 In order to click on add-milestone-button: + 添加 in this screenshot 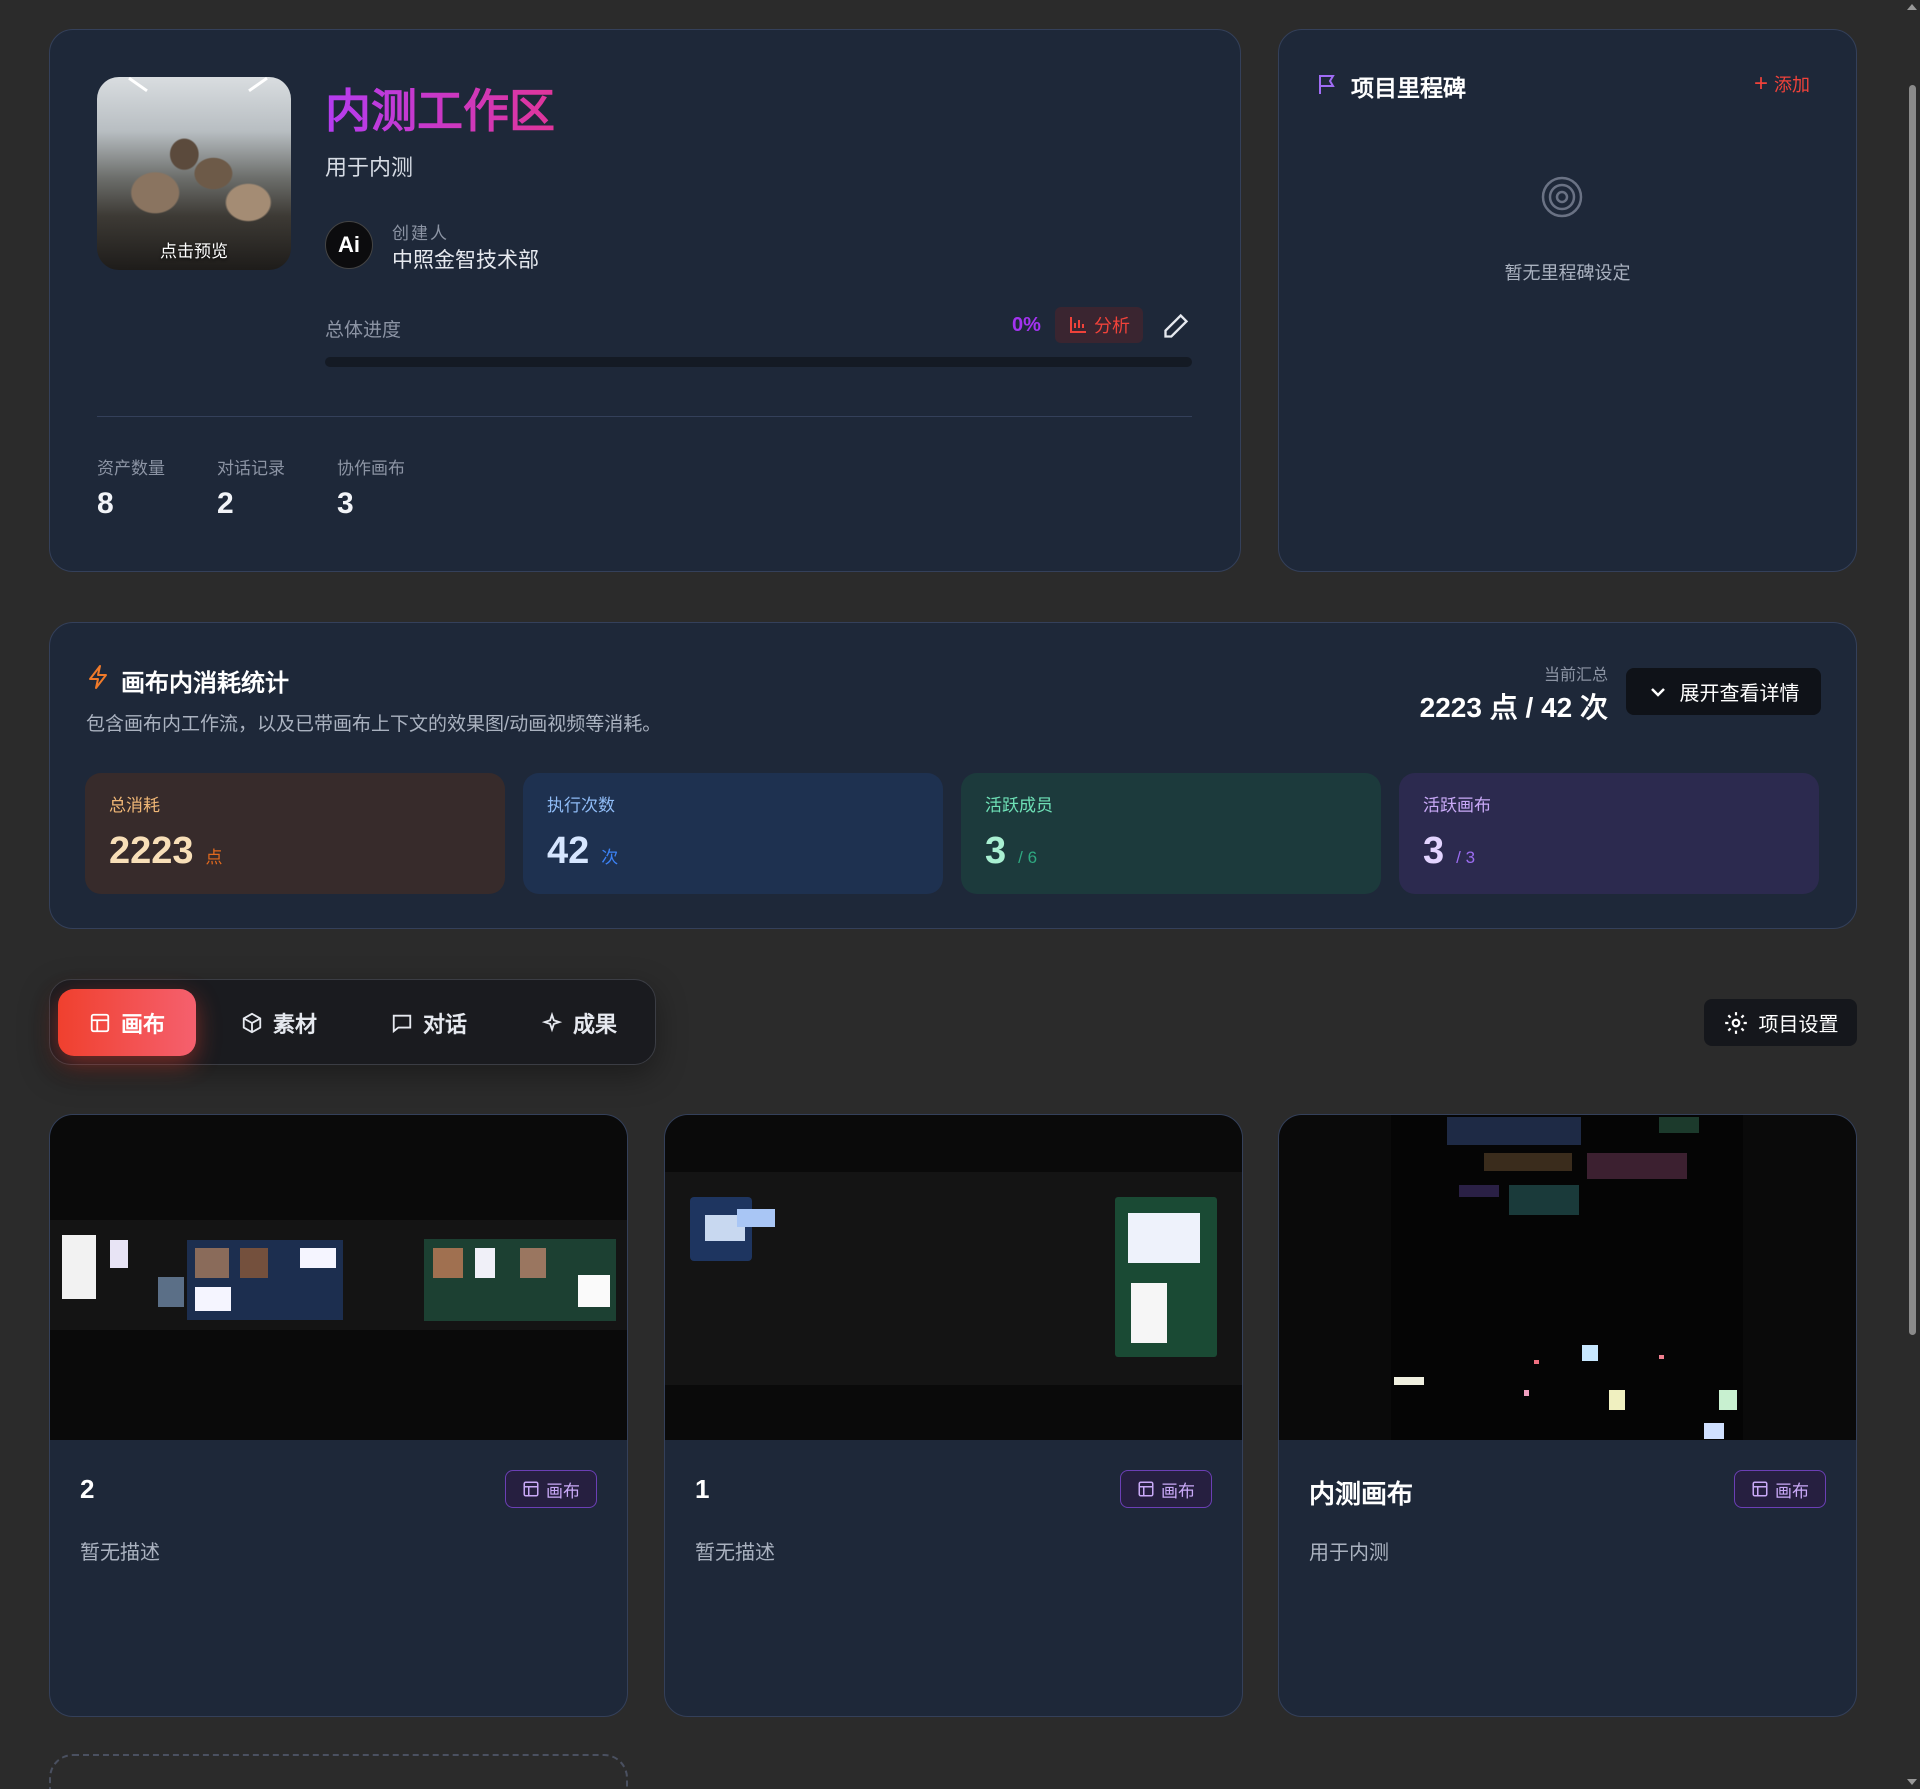, I will do `click(1782, 84)`.